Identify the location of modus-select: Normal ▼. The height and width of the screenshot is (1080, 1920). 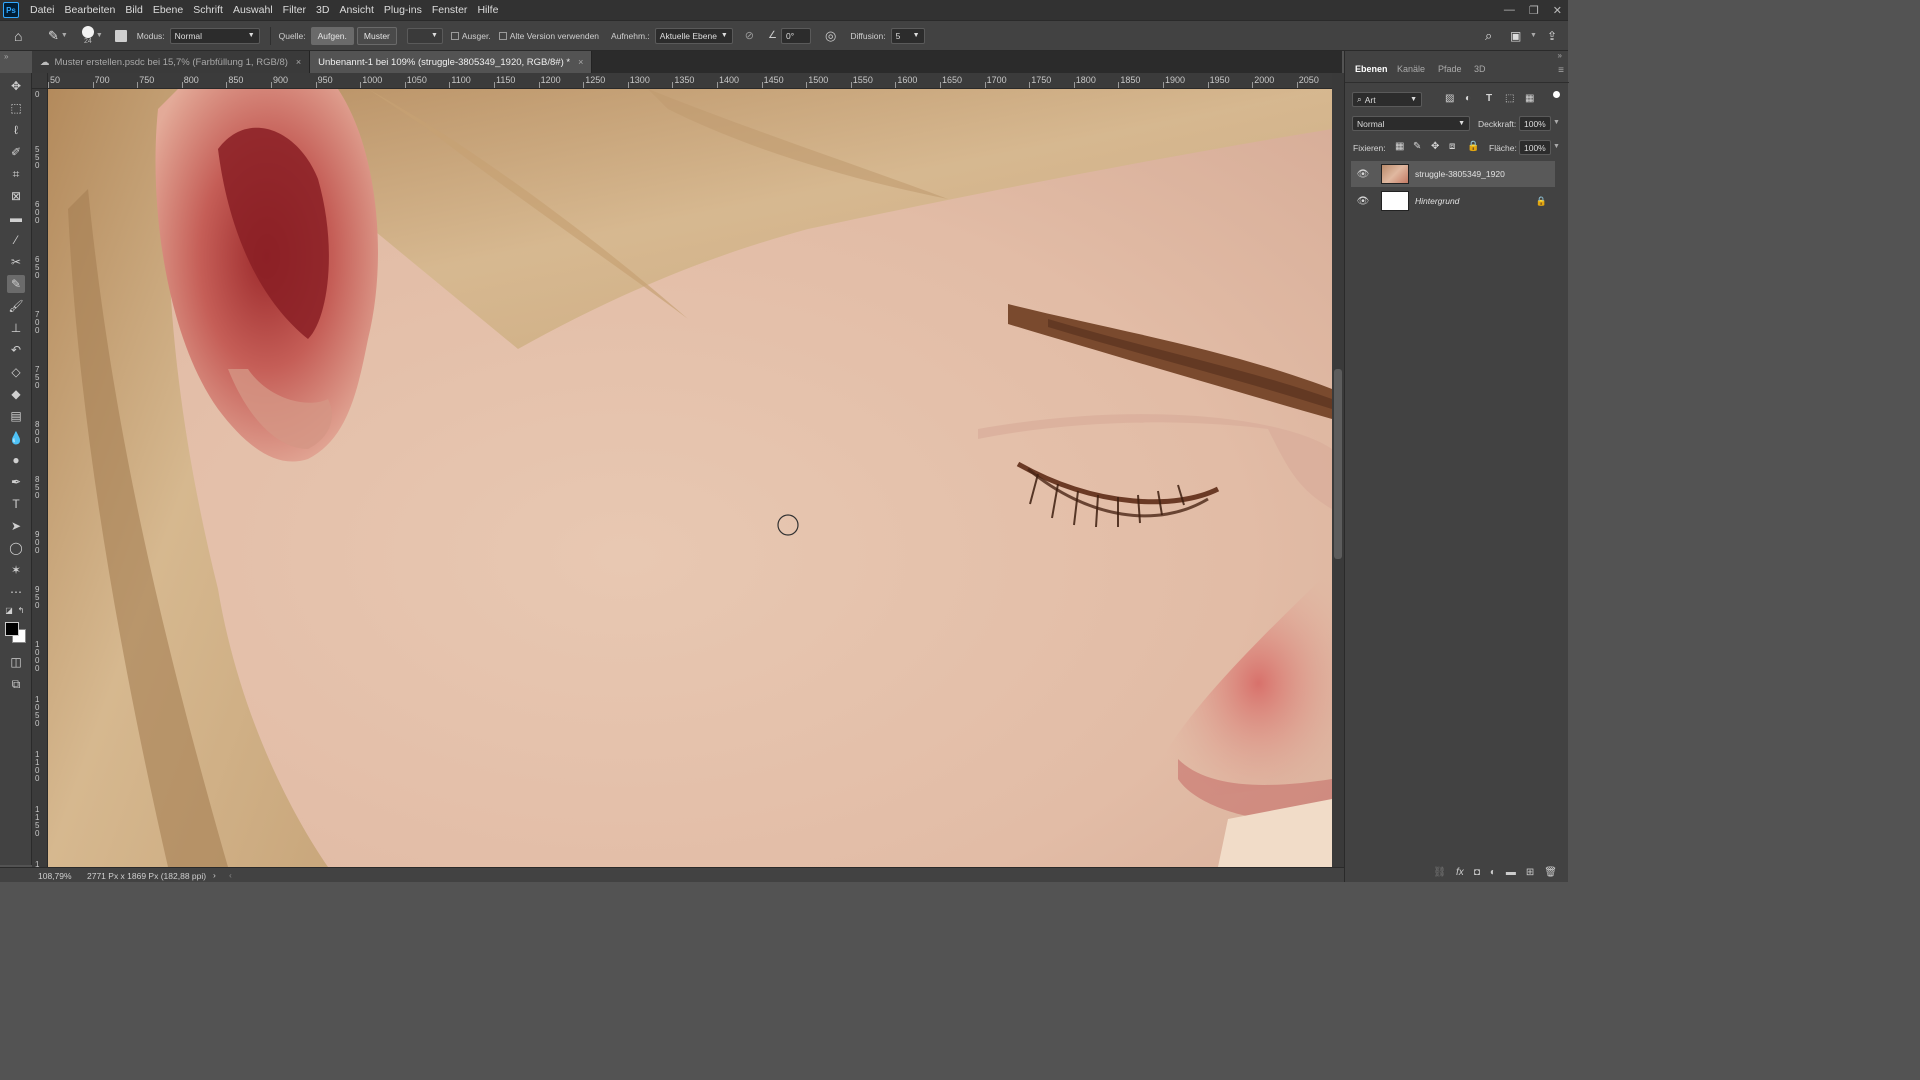
(214, 35).